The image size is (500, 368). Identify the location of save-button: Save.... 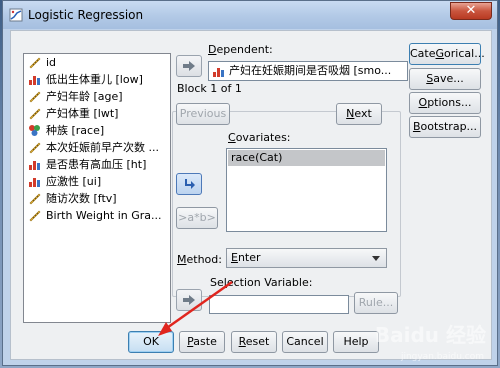
(445, 79).